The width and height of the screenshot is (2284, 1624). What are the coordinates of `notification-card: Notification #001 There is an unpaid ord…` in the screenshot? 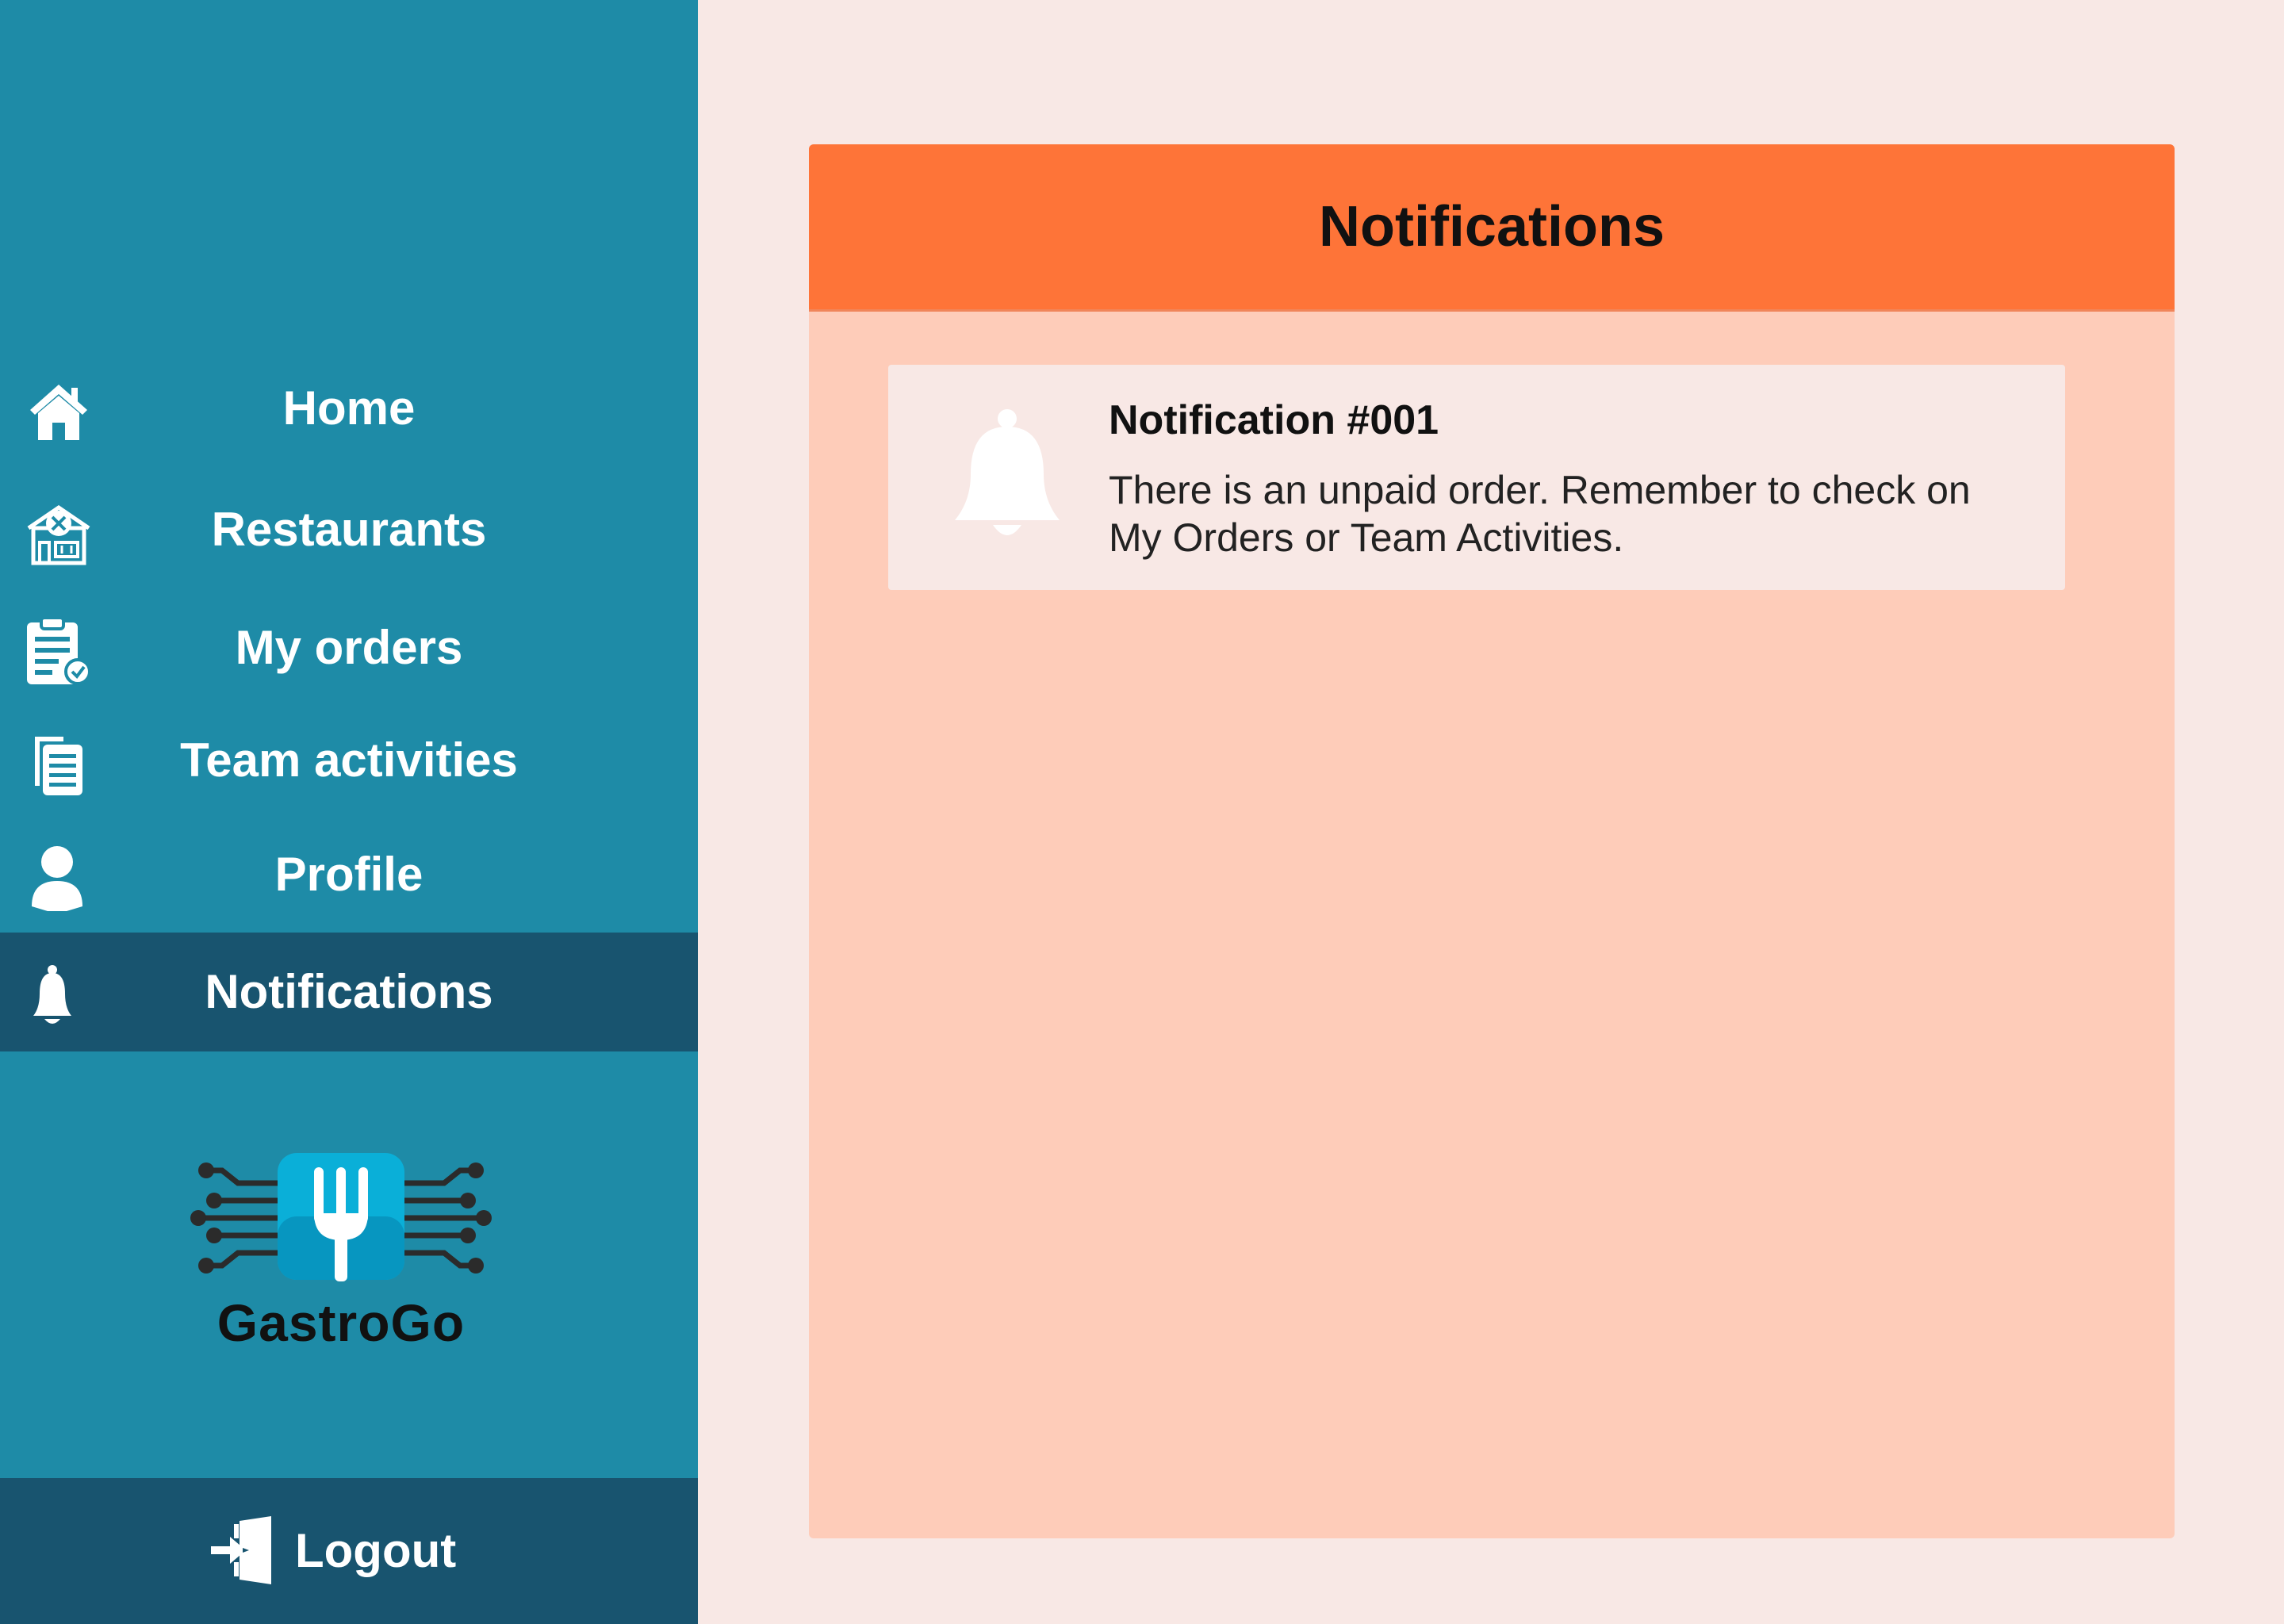 It's located at (1476, 477).